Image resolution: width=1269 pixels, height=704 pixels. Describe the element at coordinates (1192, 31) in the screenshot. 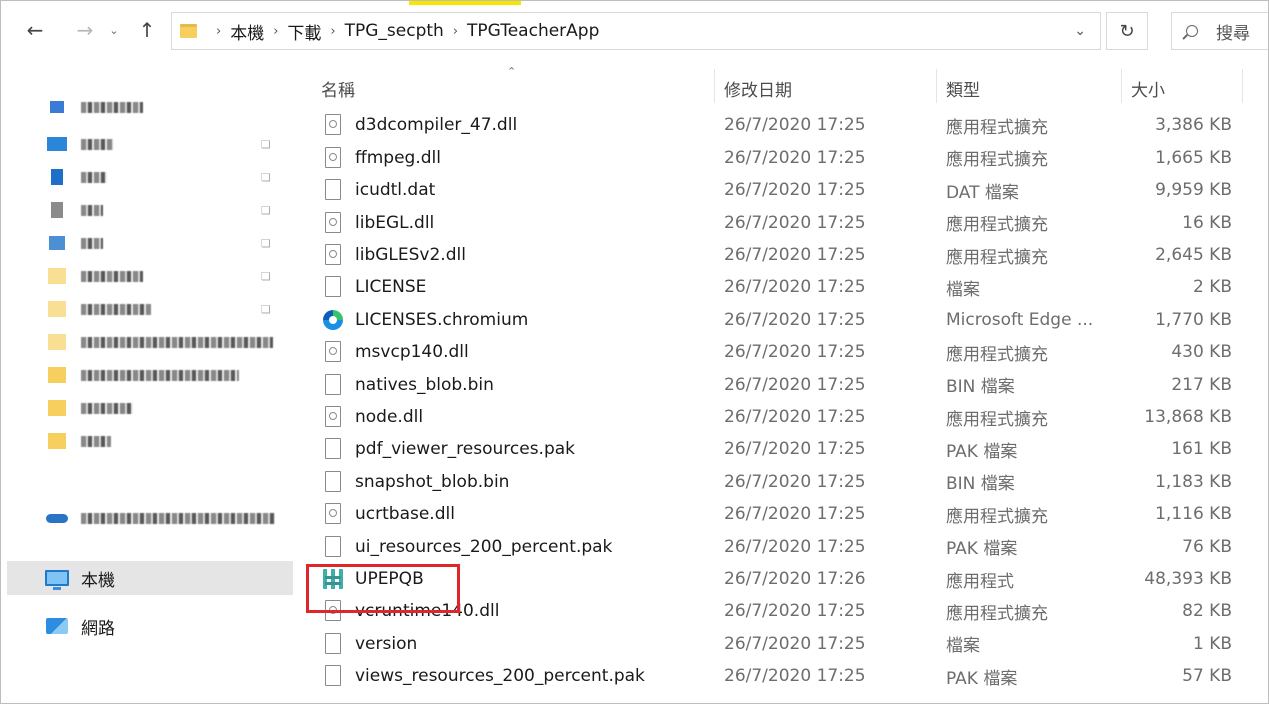

I see `search-icon` at that location.